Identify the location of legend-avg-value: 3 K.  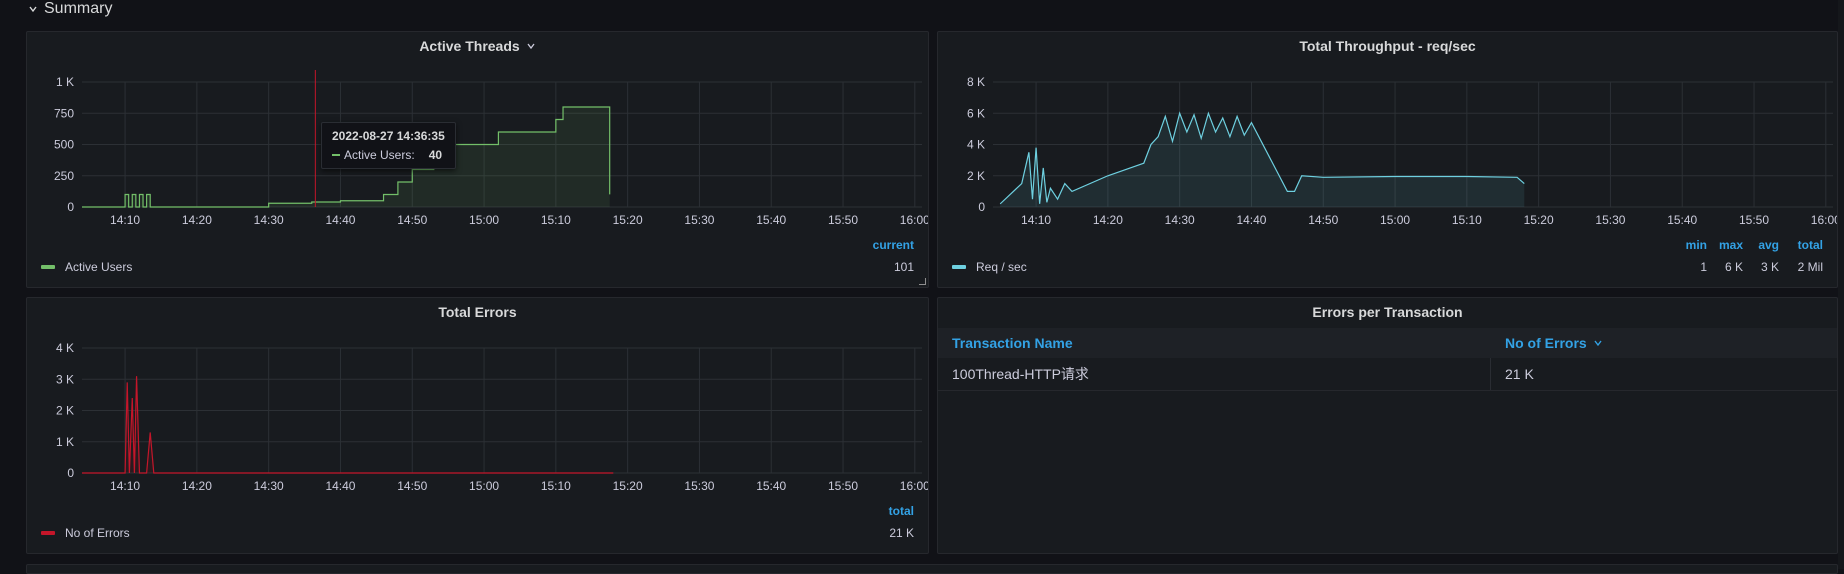
(1769, 267).